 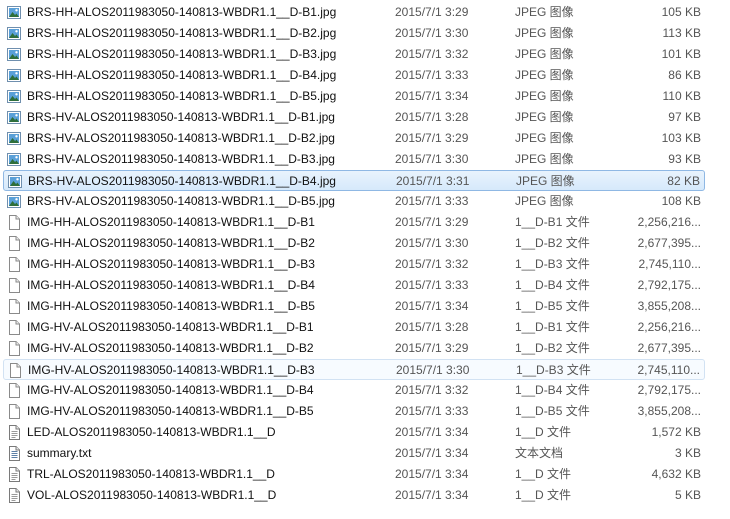 What do you see at coordinates (59, 453) in the screenshot?
I see `file-name: summary.txt` at bounding box center [59, 453].